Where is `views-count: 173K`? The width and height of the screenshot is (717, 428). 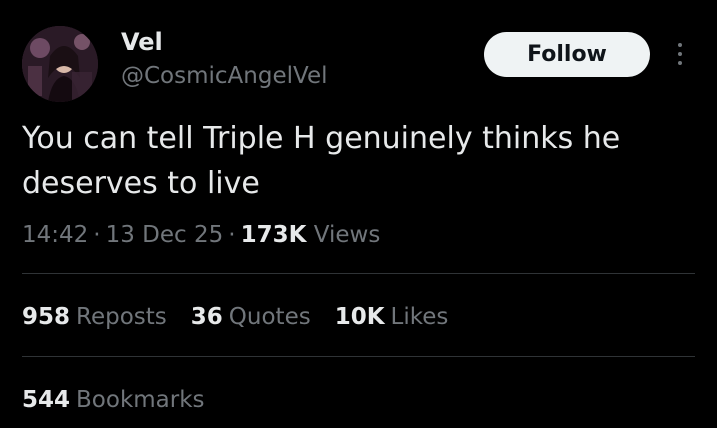
views-count: 173K is located at coordinates (273, 235).